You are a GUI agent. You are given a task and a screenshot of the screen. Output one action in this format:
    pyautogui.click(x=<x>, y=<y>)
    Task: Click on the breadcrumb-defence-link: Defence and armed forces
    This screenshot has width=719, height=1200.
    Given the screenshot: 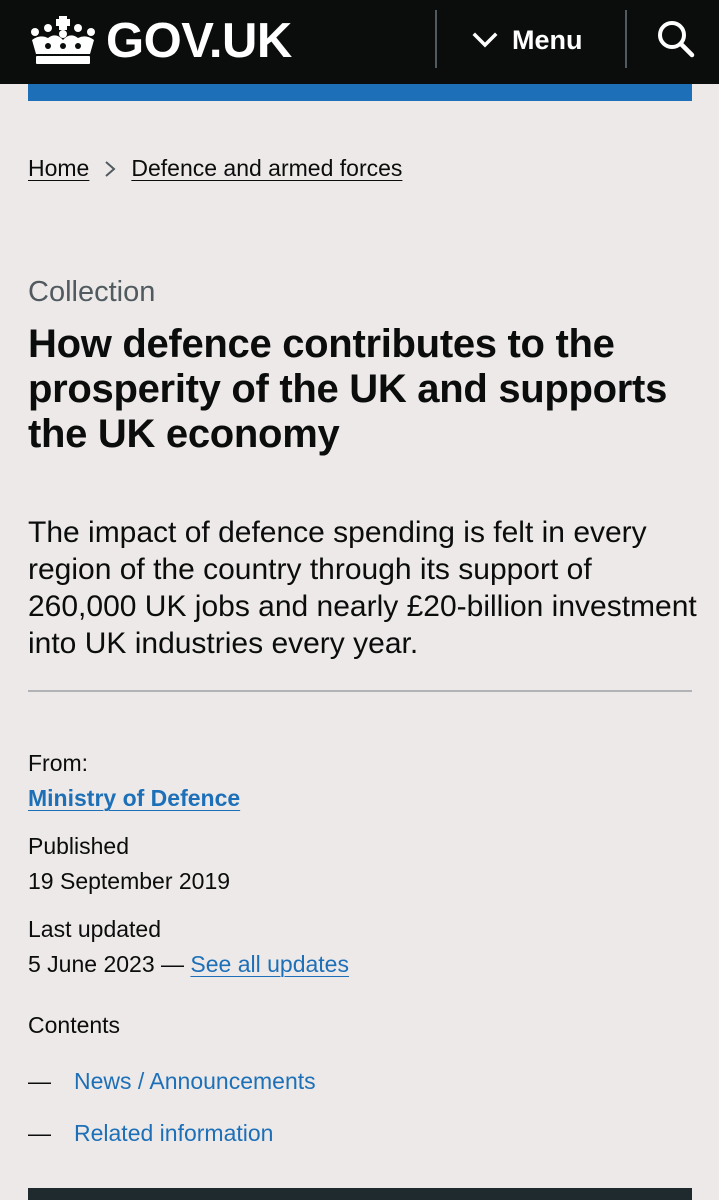 What is the action you would take?
    pyautogui.click(x=266, y=168)
    